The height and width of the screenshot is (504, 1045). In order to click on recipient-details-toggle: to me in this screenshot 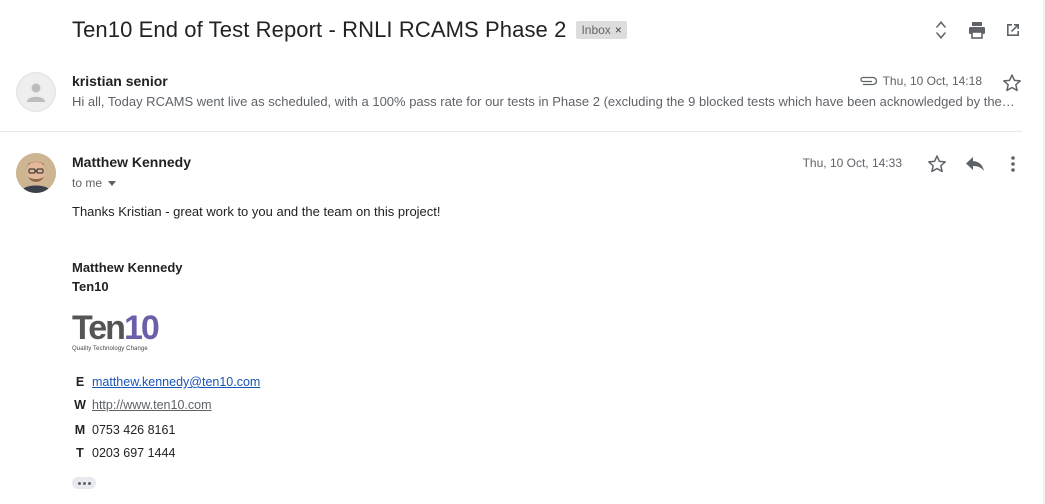, I will do `click(94, 183)`.